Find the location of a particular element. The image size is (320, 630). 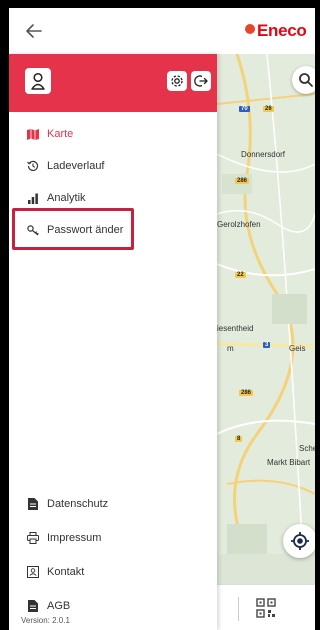

road-badge: 8 is located at coordinates (239, 439).